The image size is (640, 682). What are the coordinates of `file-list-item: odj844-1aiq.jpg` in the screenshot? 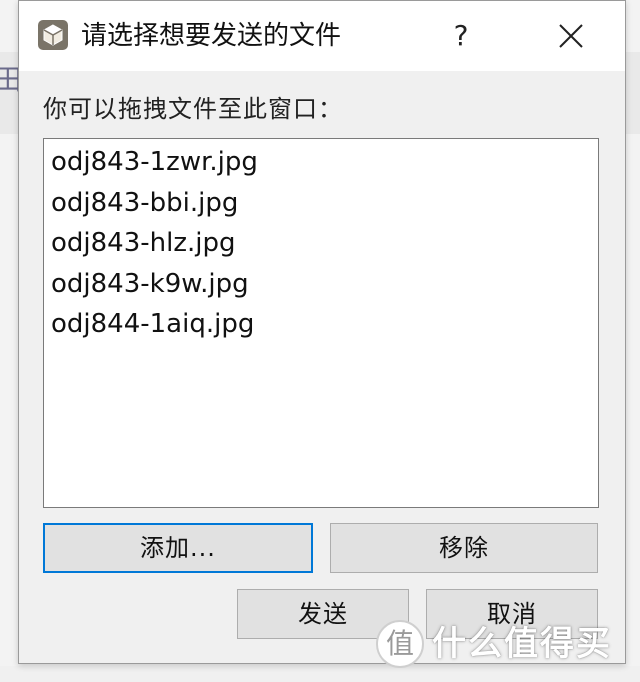 It's located at (321, 324).